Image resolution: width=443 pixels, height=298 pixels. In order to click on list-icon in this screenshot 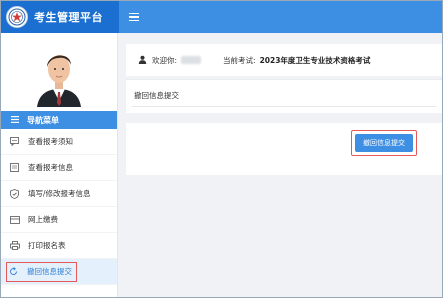, I will do `click(15, 120)`.